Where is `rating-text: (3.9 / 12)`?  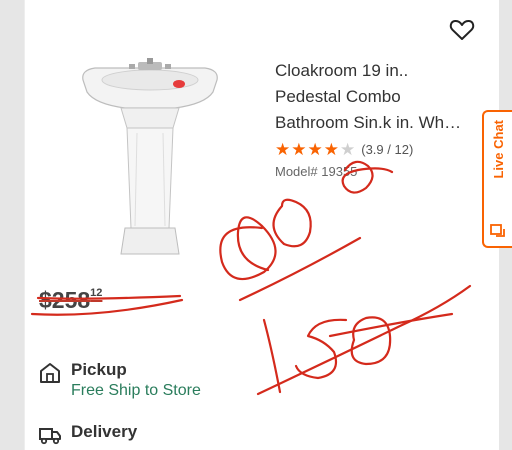
rating-text: (3.9 / 12) is located at coordinates (387, 149).